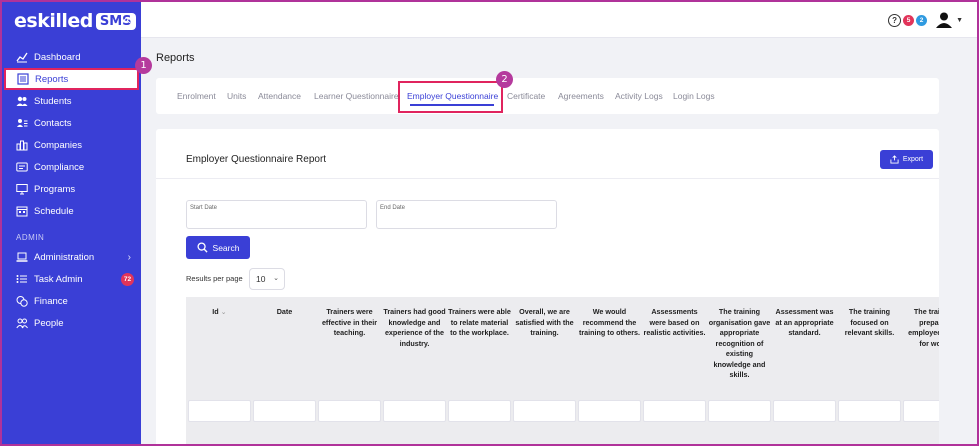  What do you see at coordinates (23, 79) in the screenshot?
I see `report-icon` at bounding box center [23, 79].